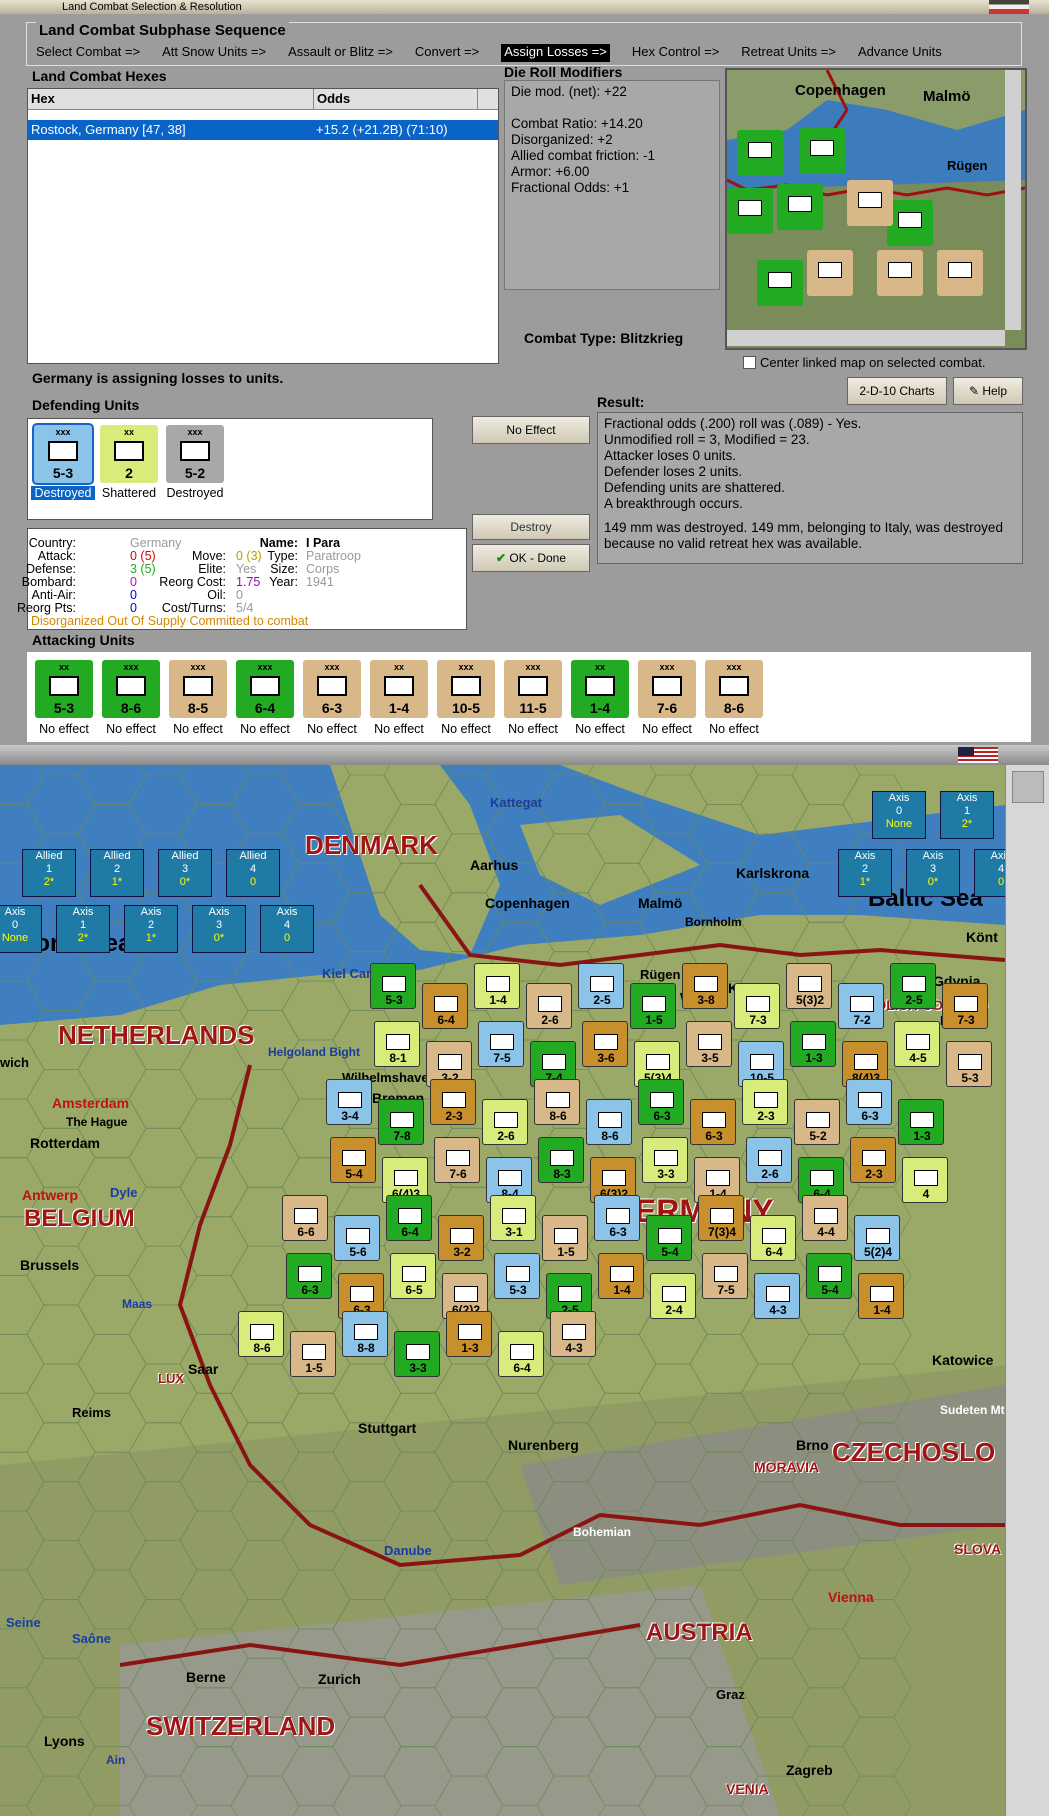 This screenshot has height=1816, width=1049. Describe the element at coordinates (447, 53) in the screenshot. I see `sequence-step: Convert =>` at that location.